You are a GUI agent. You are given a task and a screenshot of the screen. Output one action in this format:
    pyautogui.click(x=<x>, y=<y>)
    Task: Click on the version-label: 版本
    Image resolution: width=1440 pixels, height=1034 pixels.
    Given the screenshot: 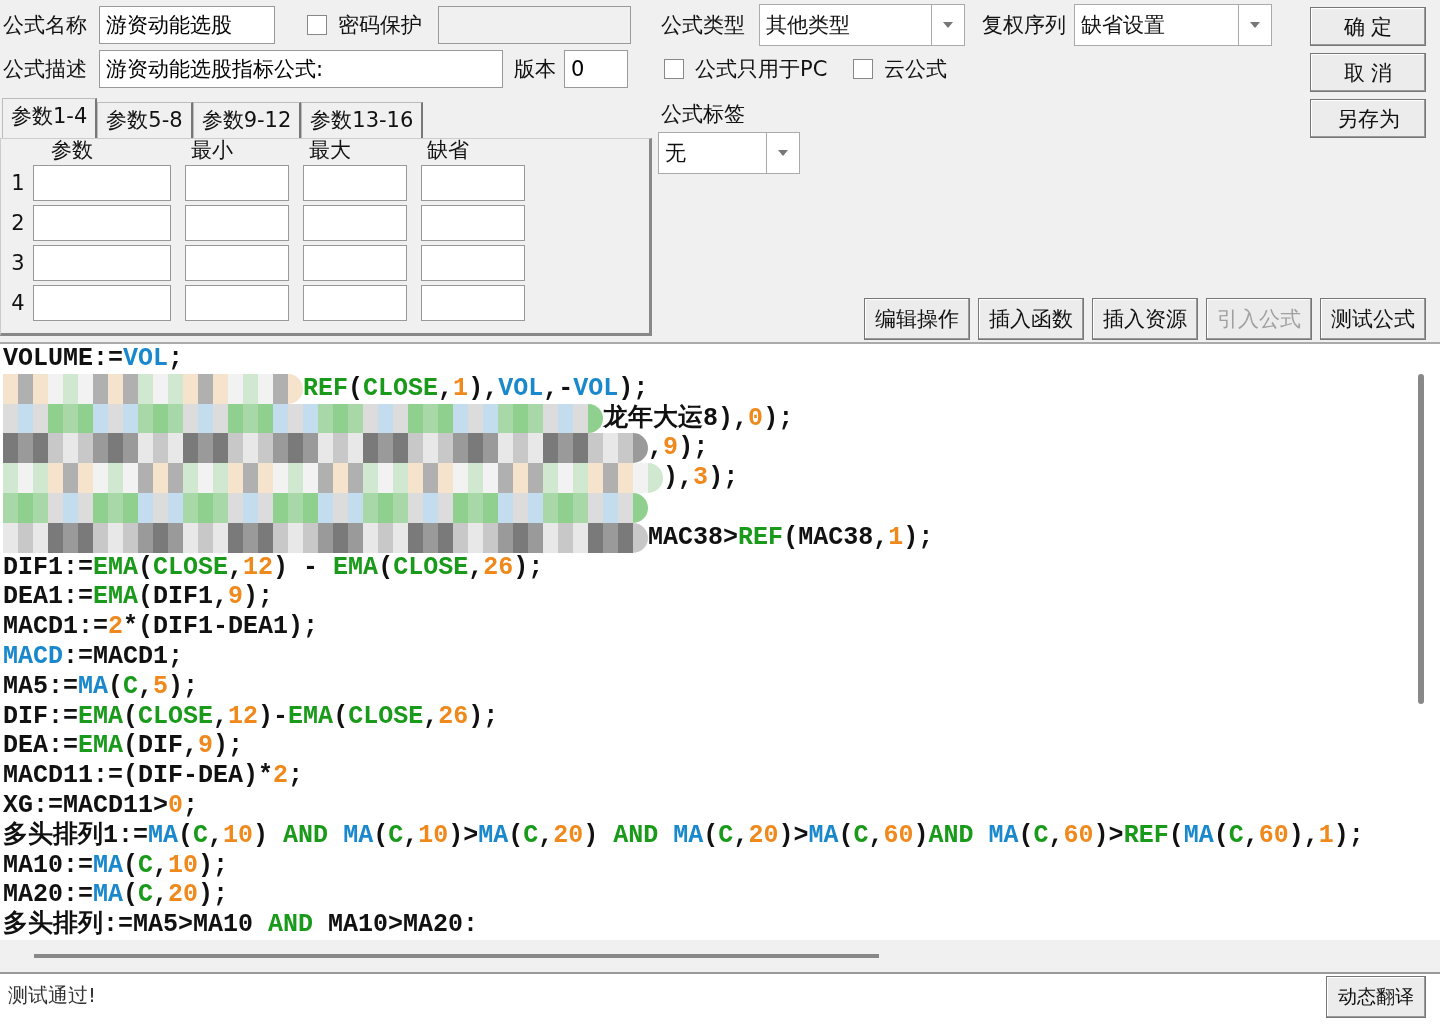 What is the action you would take?
    pyautogui.click(x=534, y=69)
    